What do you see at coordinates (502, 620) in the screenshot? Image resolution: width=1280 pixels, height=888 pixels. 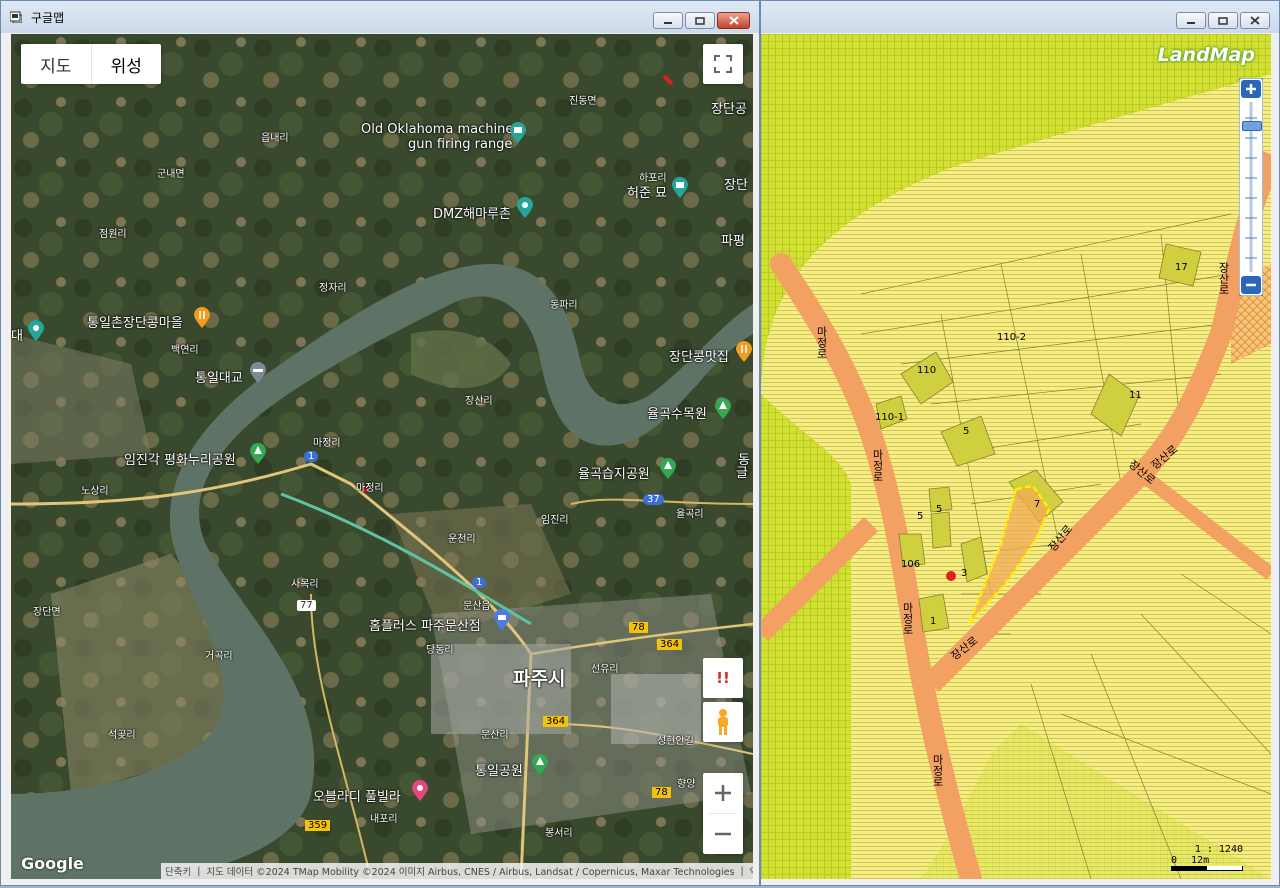 I see `shopping-icon` at bounding box center [502, 620].